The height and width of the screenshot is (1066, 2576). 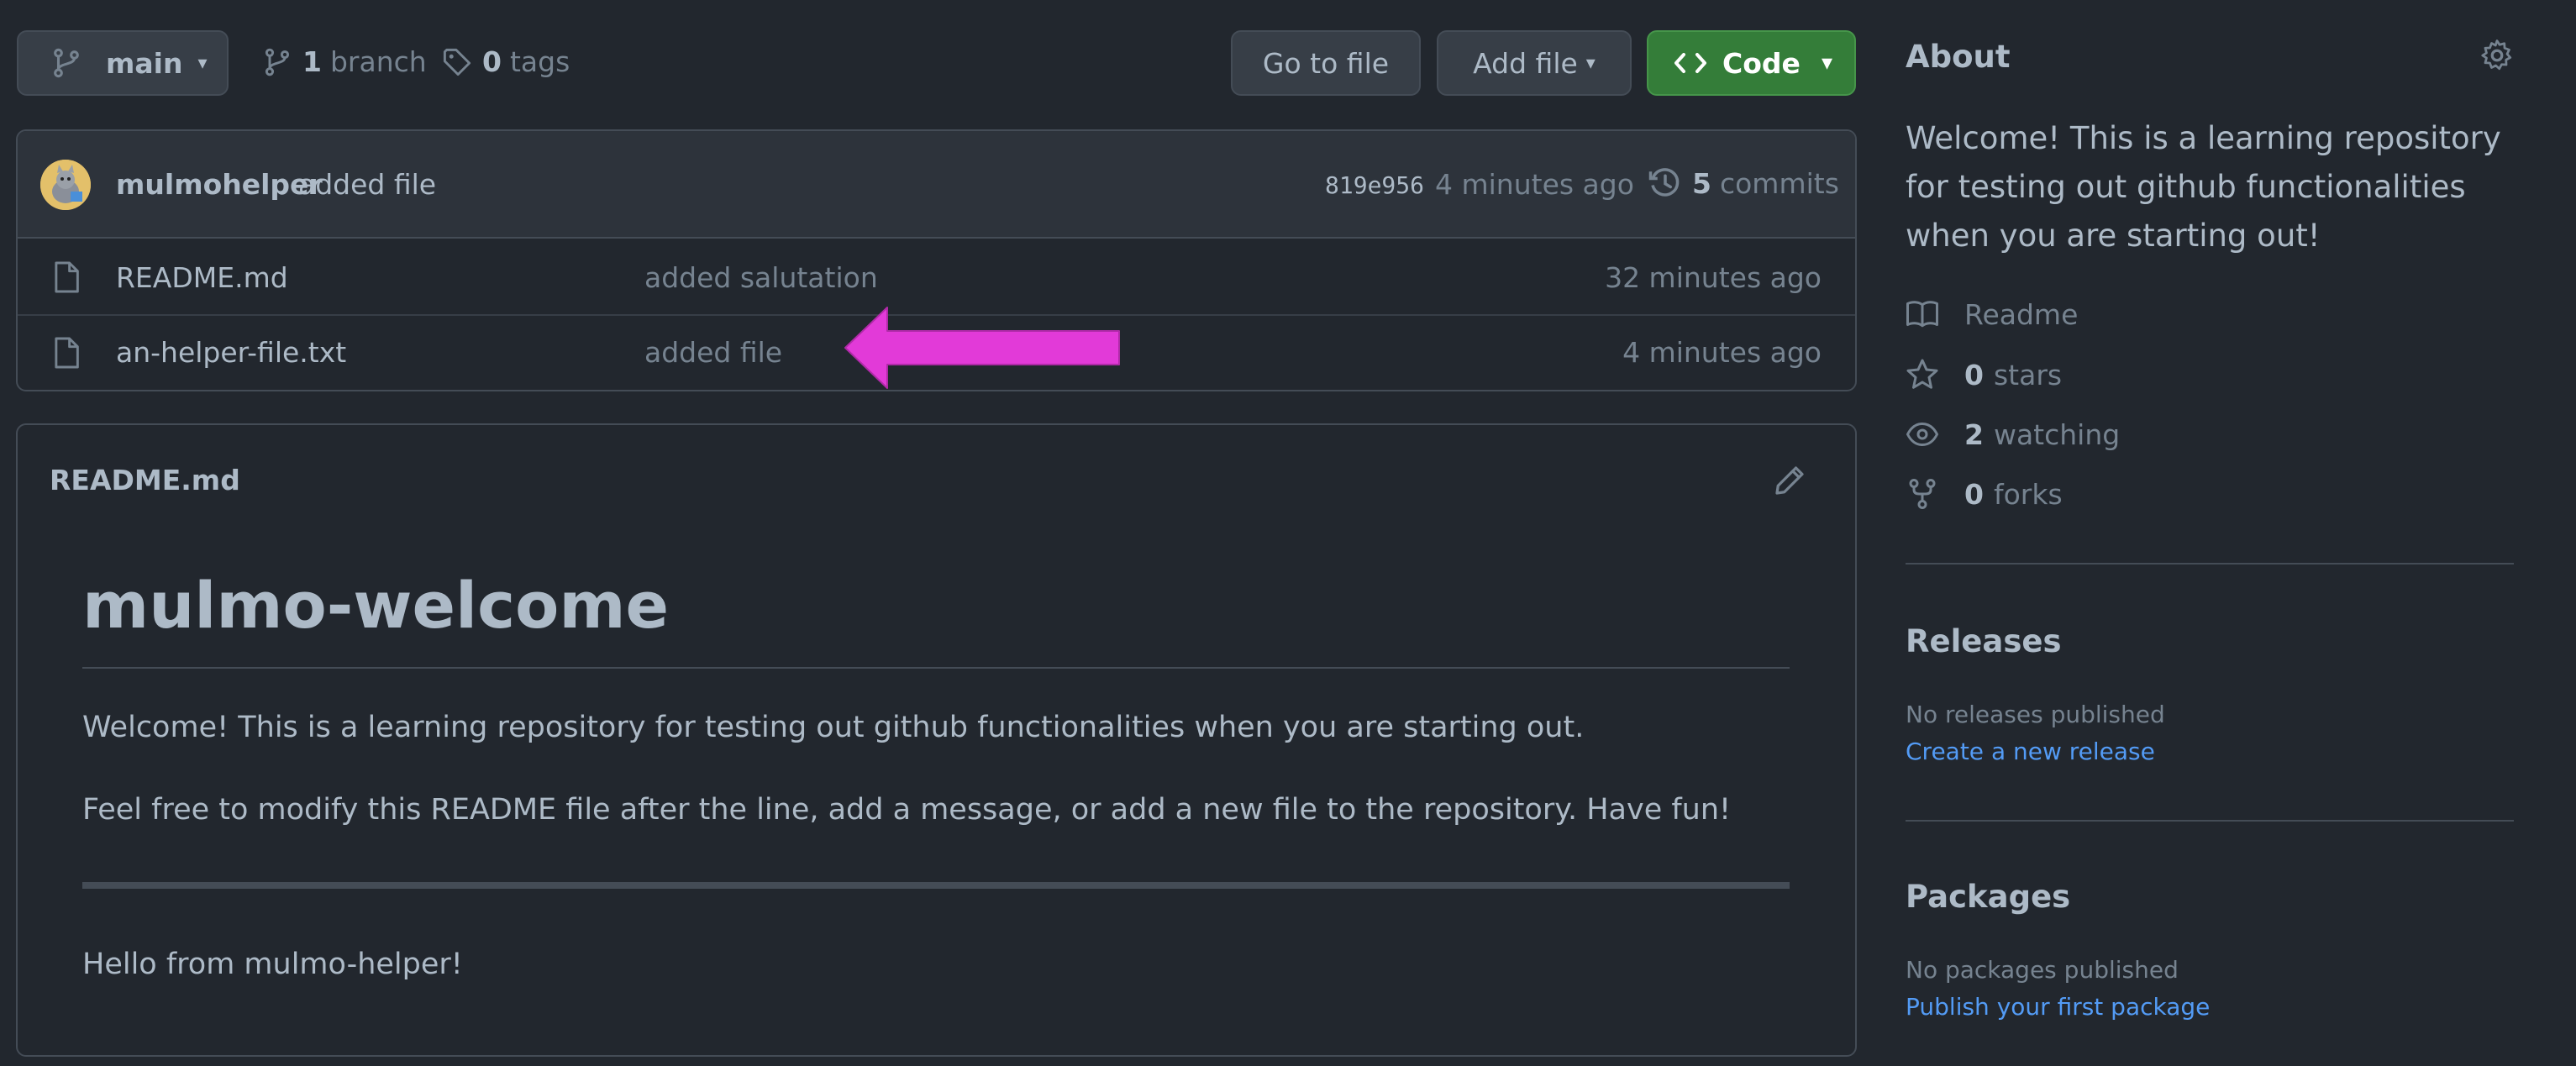 I want to click on branch-label: branch, so click(x=378, y=61).